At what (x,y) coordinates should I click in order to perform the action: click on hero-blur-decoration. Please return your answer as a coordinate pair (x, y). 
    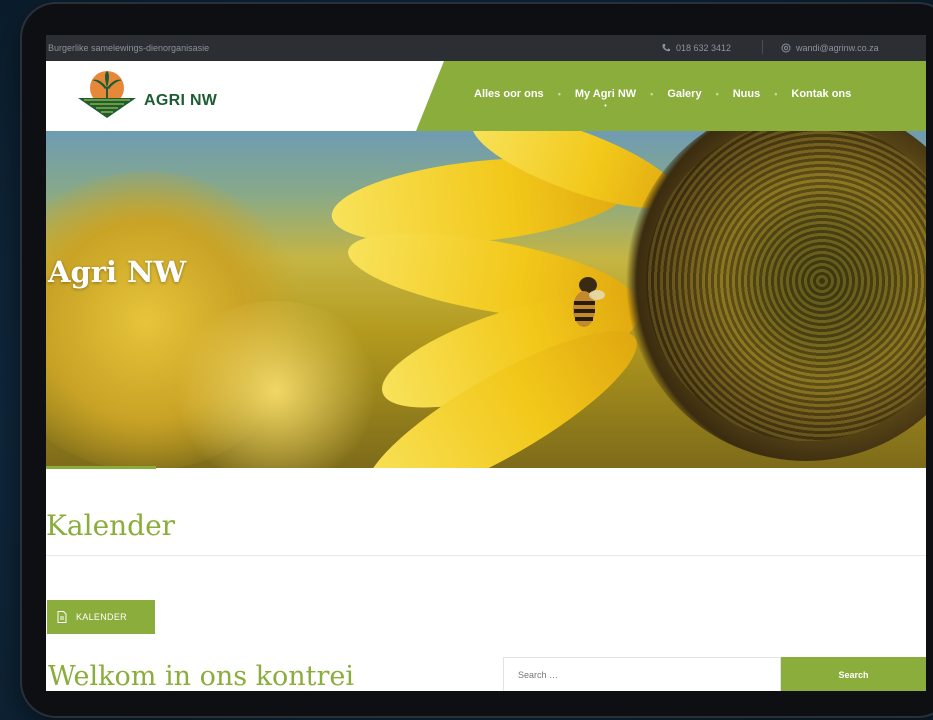
    Looking at the image, I should click on (276, 384).